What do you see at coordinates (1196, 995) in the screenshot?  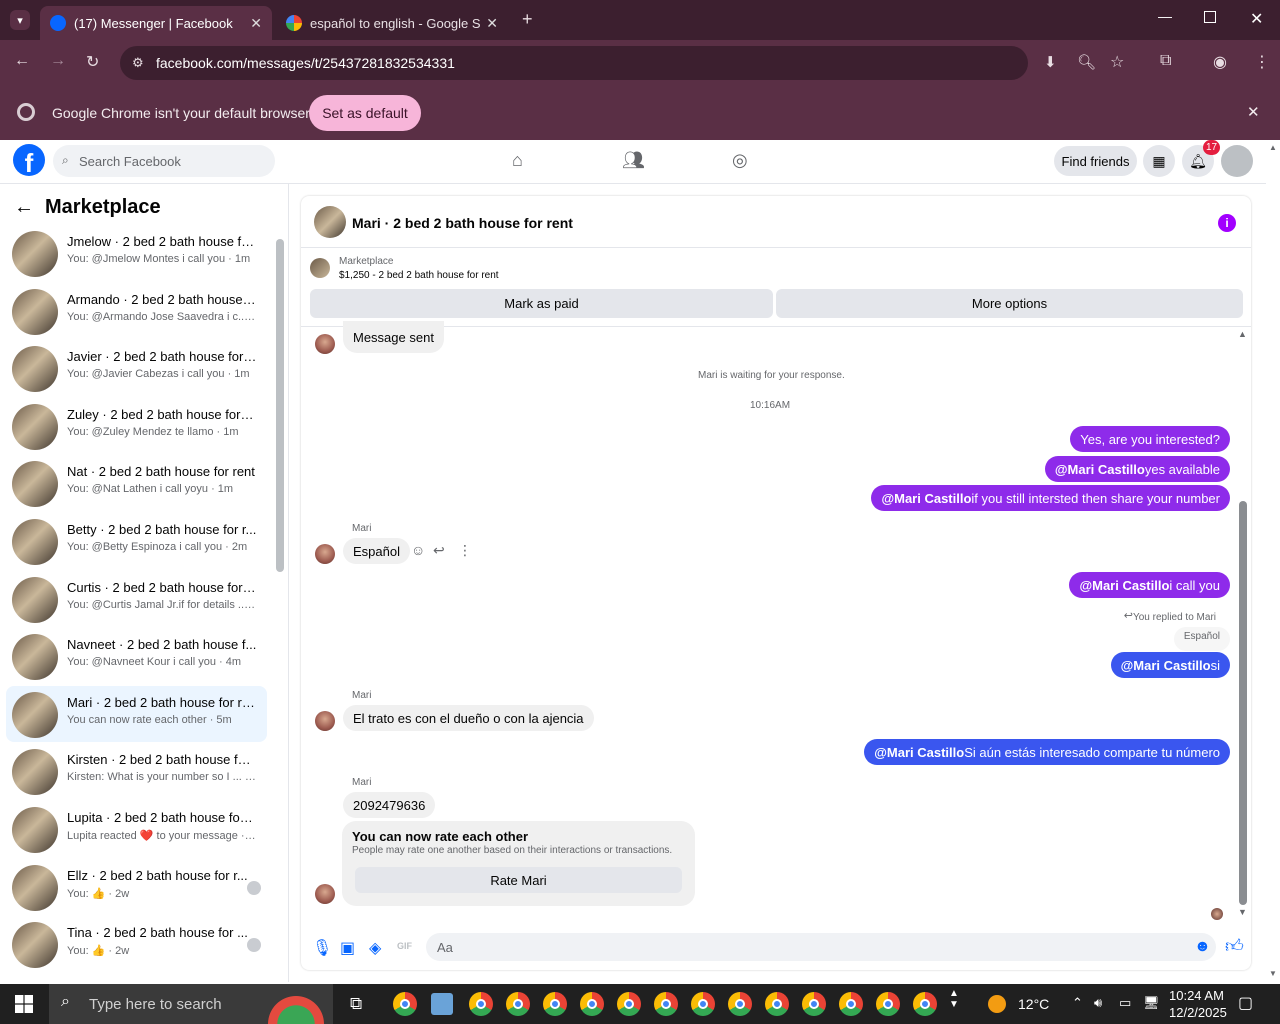 I see `clock-time: 10:24 AM` at bounding box center [1196, 995].